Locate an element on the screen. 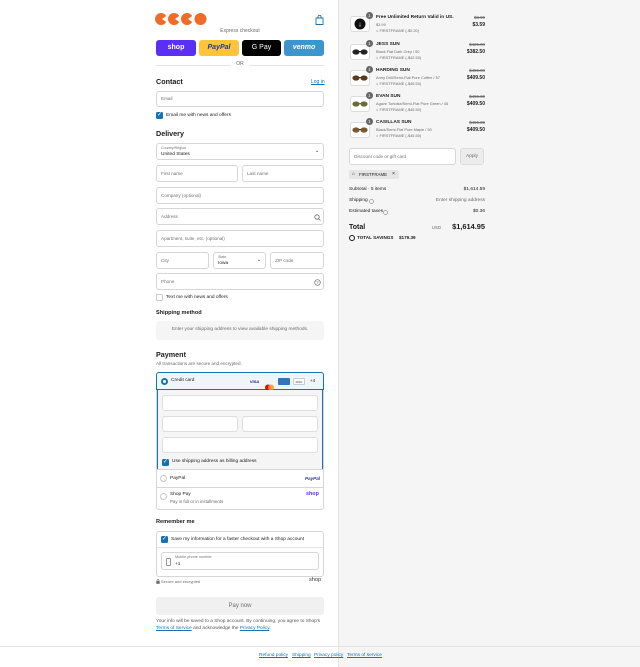  help-icon: ? is located at coordinates (317, 282).